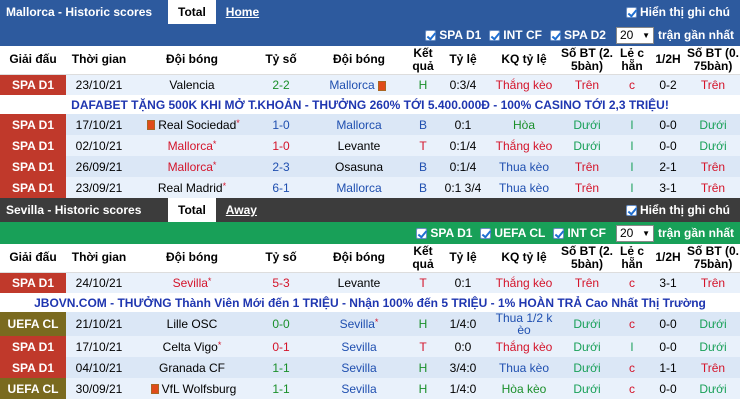  Describe the element at coordinates (192, 324) in the screenshot. I see `home-team: Lille OSC` at that location.